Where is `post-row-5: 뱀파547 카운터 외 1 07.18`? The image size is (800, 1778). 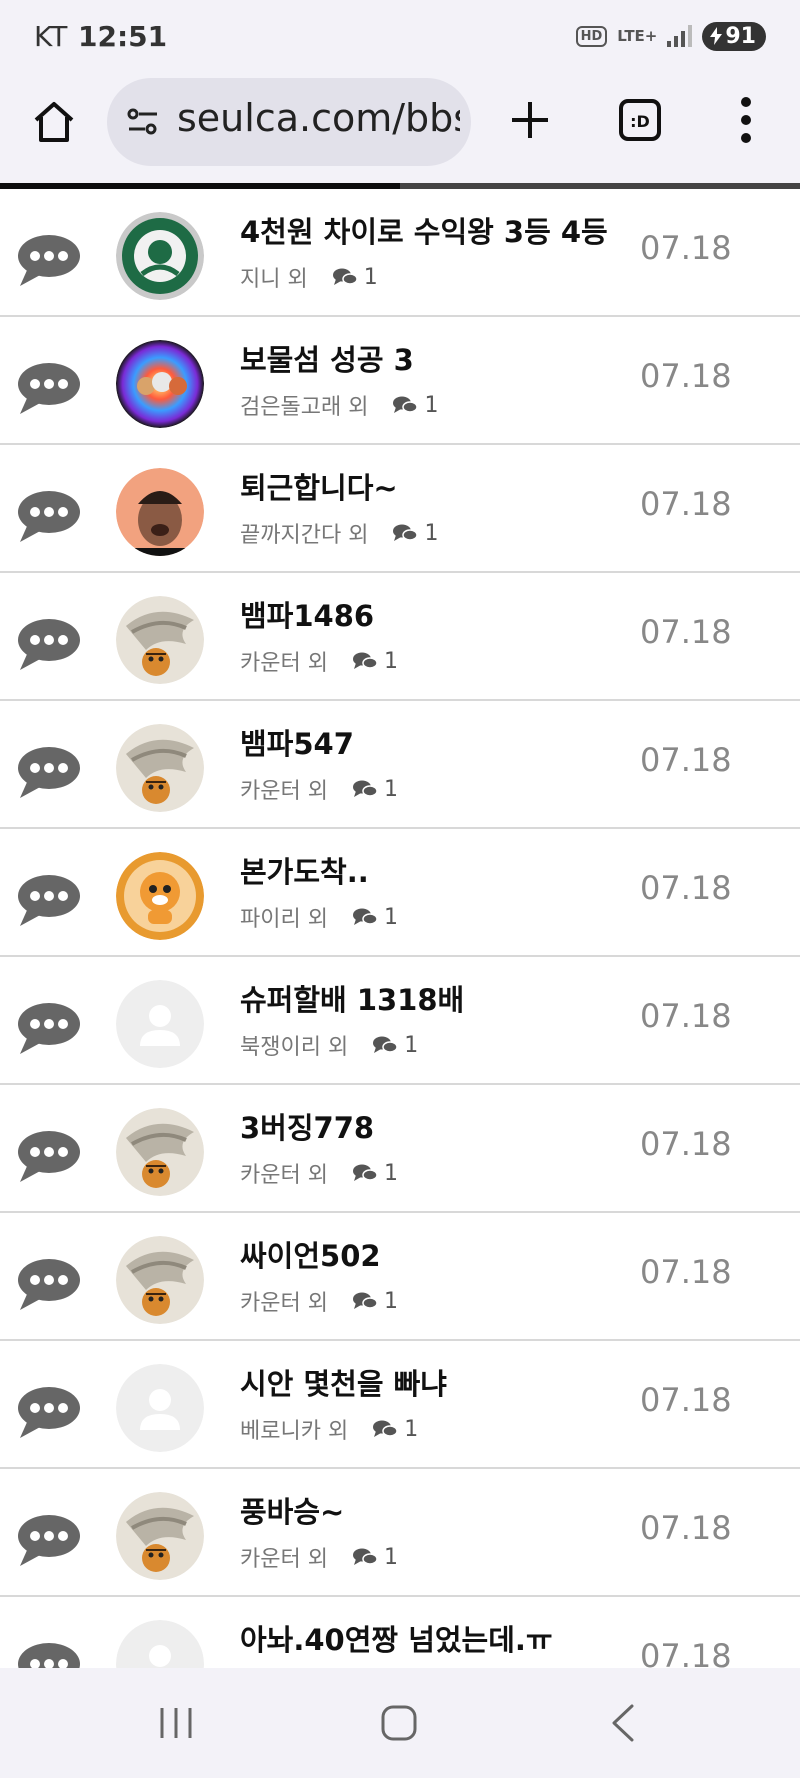
post-row-5: 뱀파547 카운터 외 1 07.18 is located at coordinates (400, 765).